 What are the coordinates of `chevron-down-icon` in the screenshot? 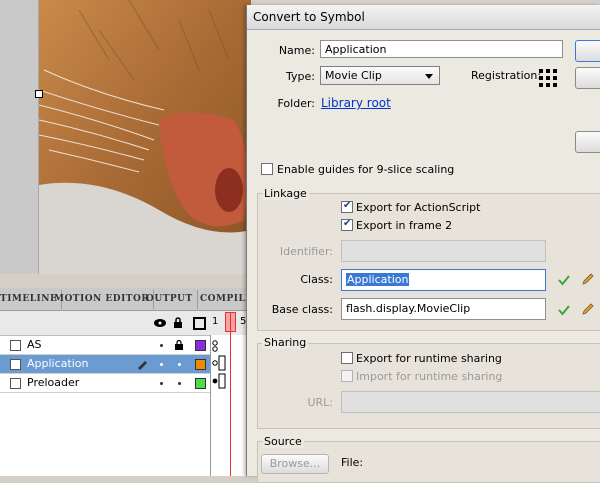 It's located at (429, 76).